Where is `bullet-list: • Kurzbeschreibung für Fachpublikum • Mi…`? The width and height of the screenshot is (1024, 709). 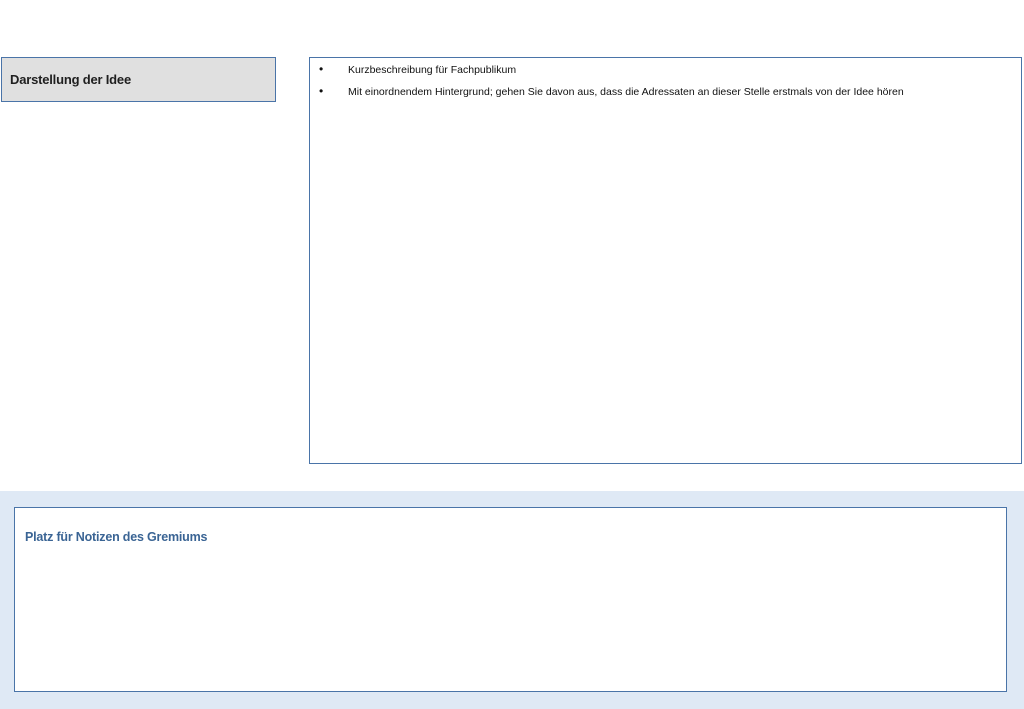 bullet-list: • Kurzbeschreibung für Fachpublikum • Mi… is located at coordinates (667, 81).